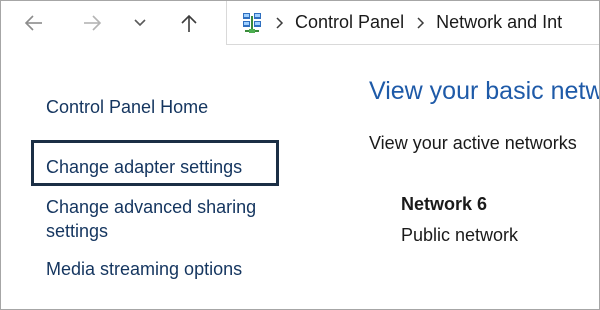 The image size is (600, 310). Describe the element at coordinates (460, 235) in the screenshot. I see `network-type: Public network` at that location.